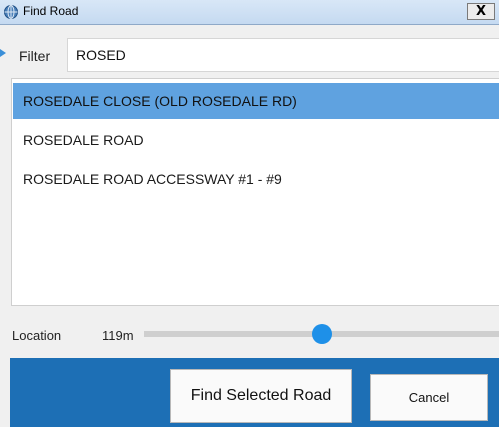 The height and width of the screenshot is (427, 499). I want to click on filter-input, so click(283, 55).